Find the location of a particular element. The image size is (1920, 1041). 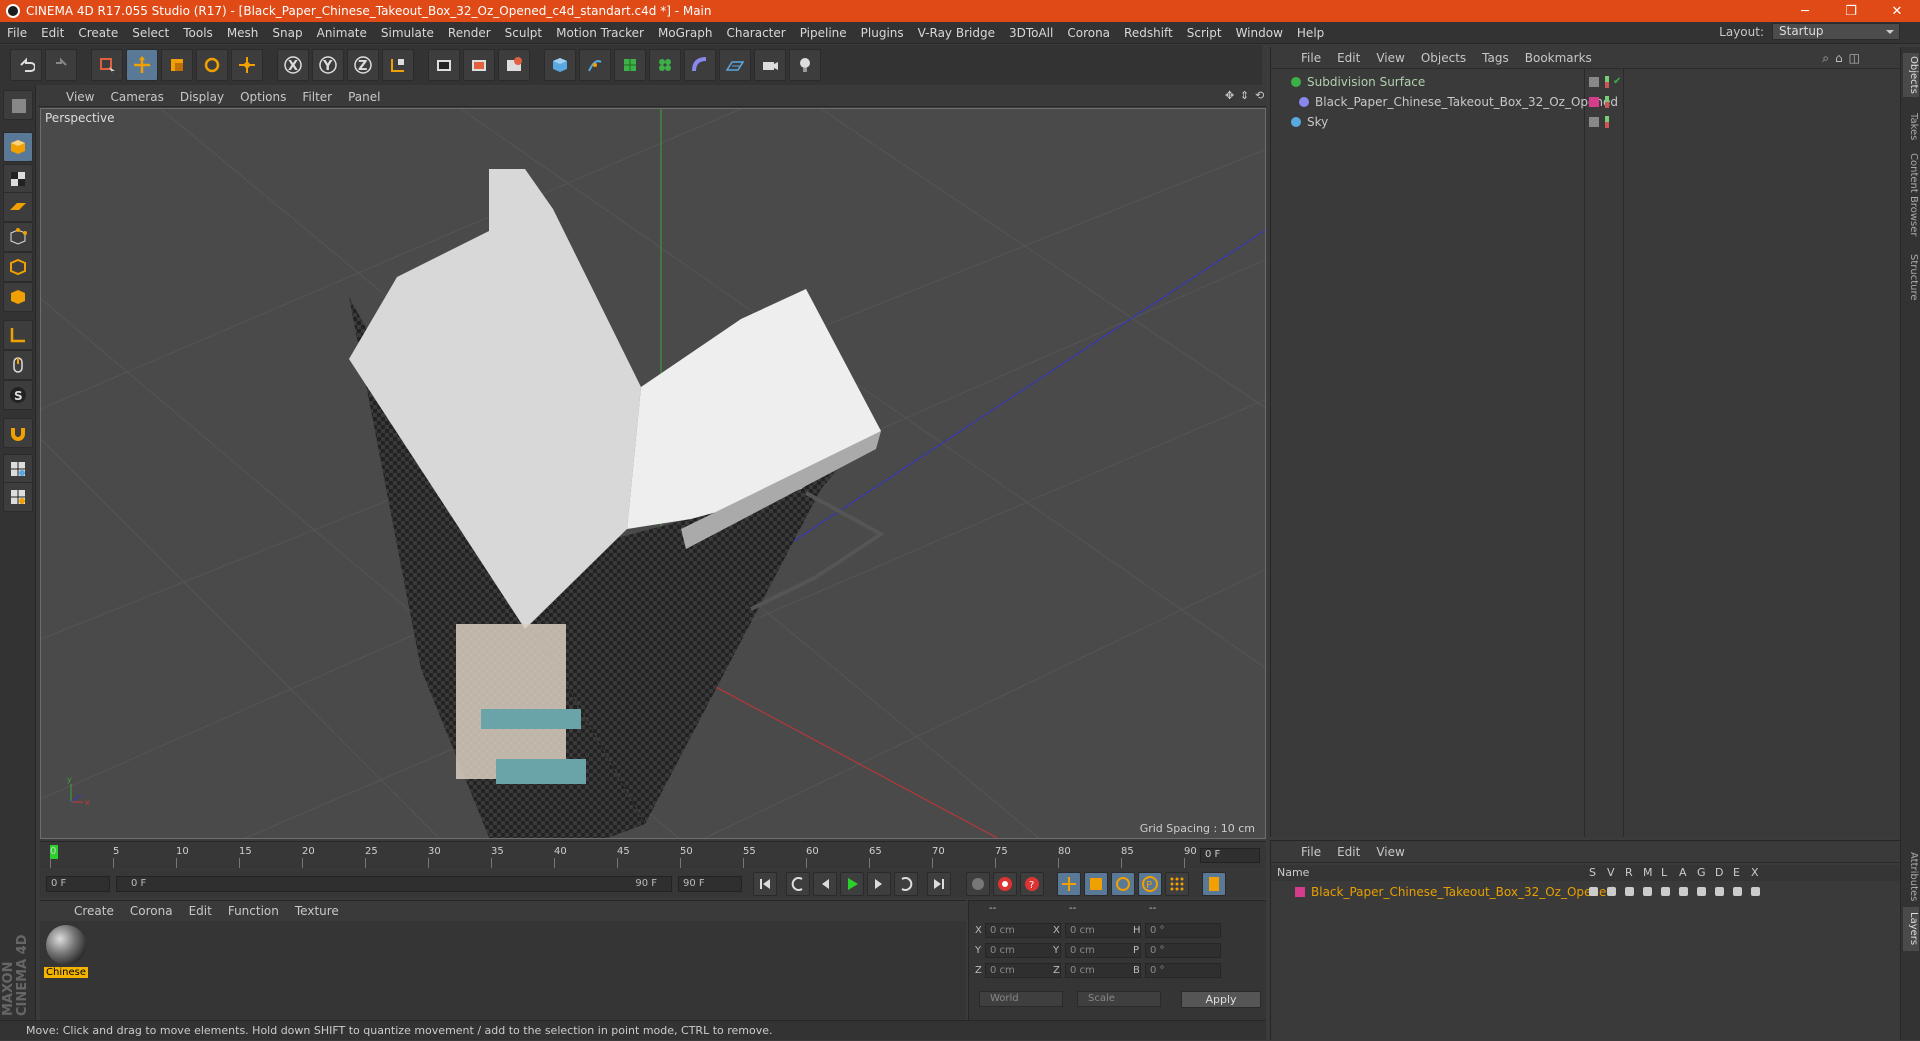

coord-field-y-position: 0 cm is located at coordinates (1023, 950).